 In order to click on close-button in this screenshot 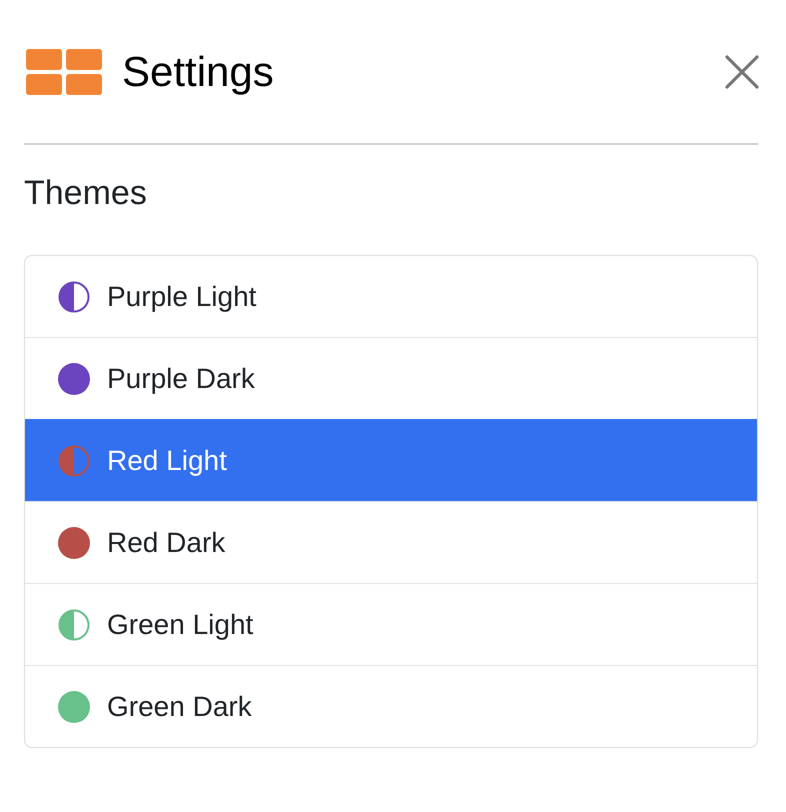, I will do `click(742, 71)`.